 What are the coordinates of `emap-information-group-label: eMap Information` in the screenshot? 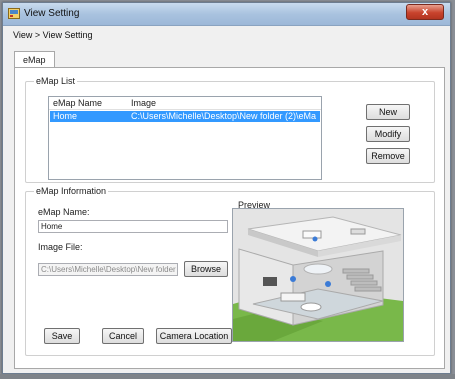 It's located at (71, 191).